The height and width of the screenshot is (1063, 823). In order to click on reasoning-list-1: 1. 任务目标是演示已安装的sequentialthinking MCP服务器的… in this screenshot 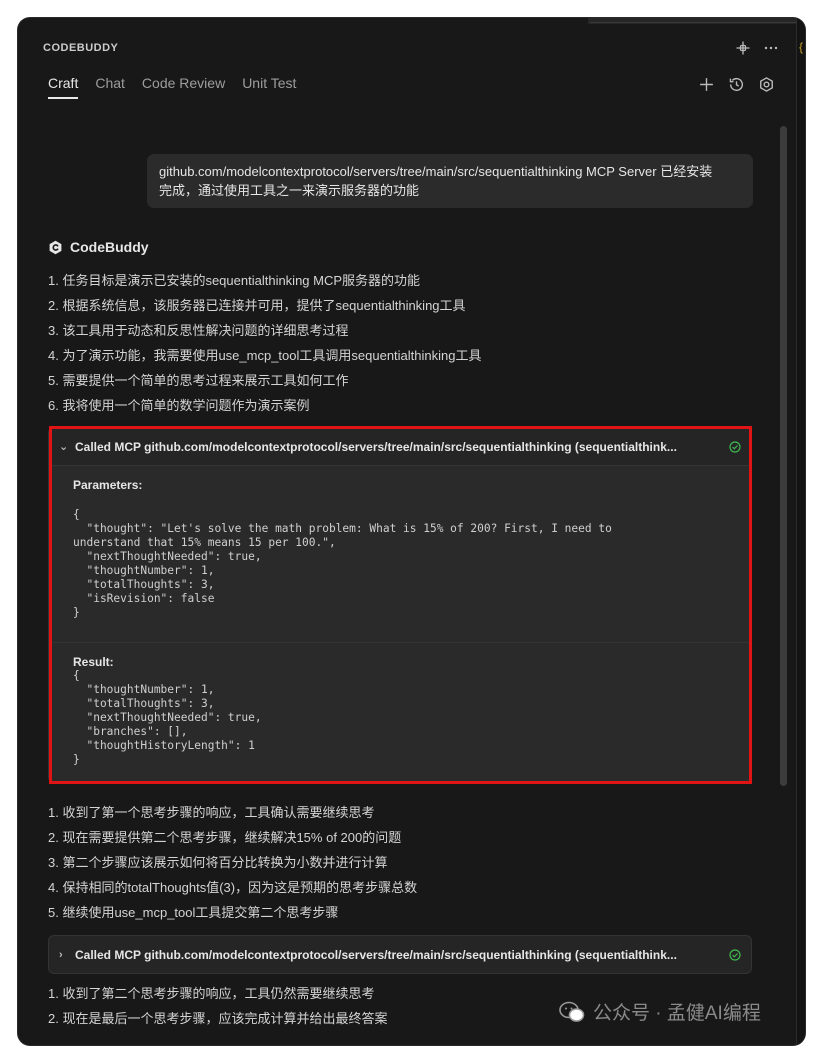, I will do `click(264, 346)`.